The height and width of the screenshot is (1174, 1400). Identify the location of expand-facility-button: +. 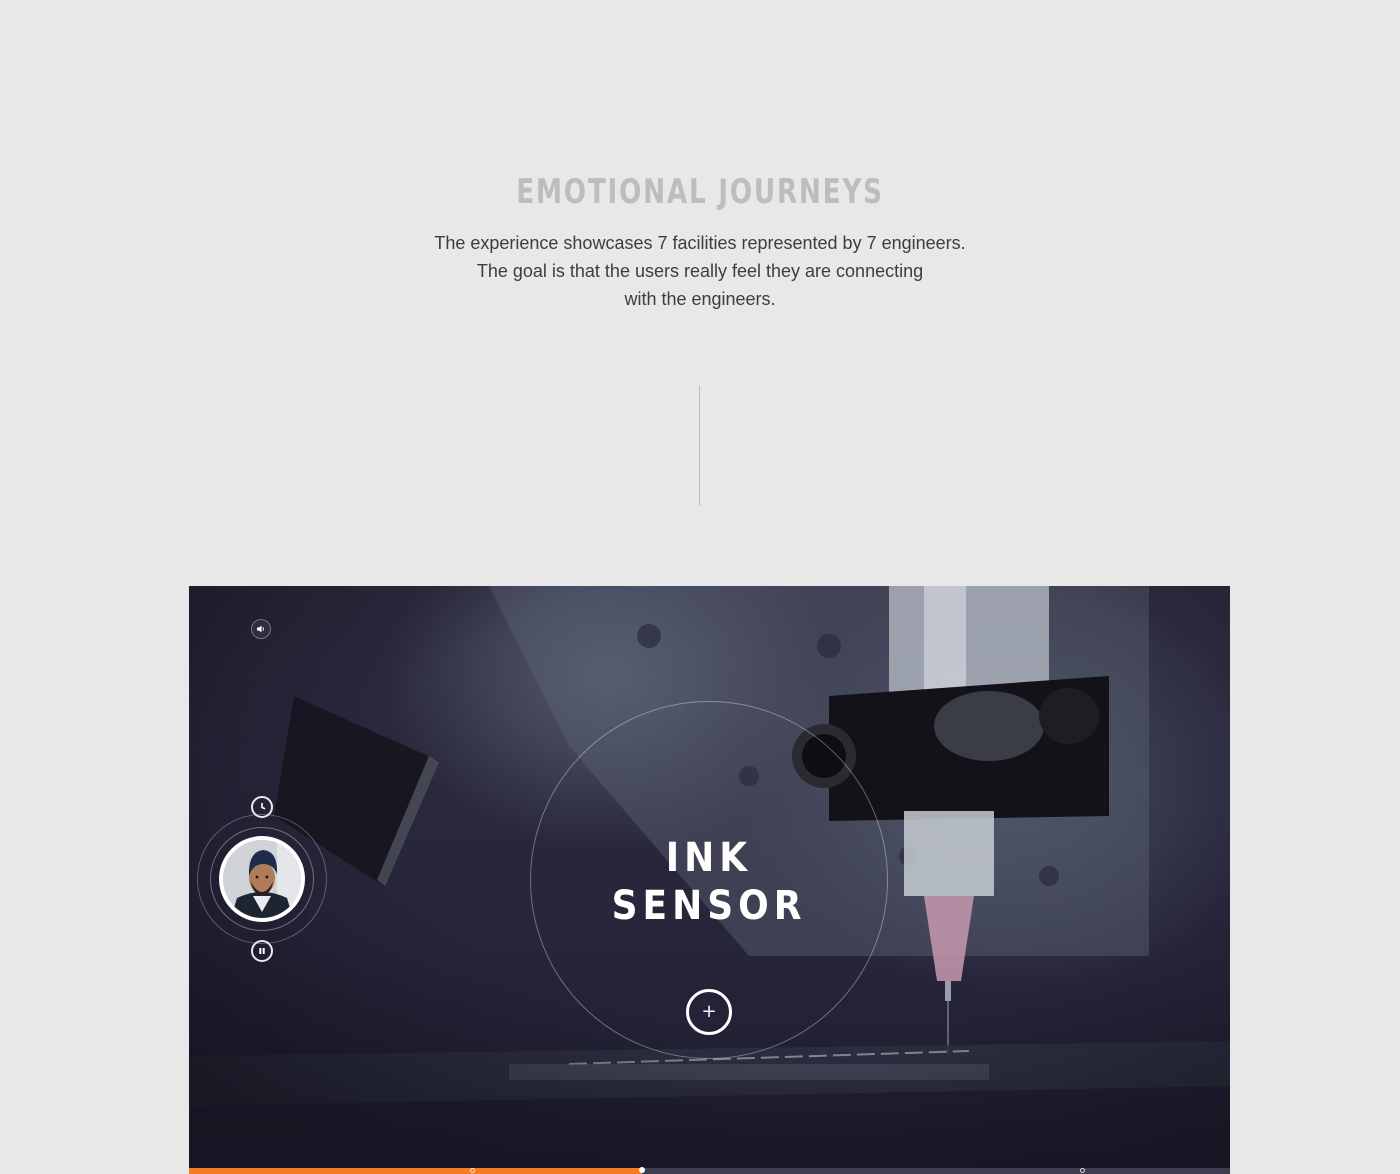
(709, 1012).